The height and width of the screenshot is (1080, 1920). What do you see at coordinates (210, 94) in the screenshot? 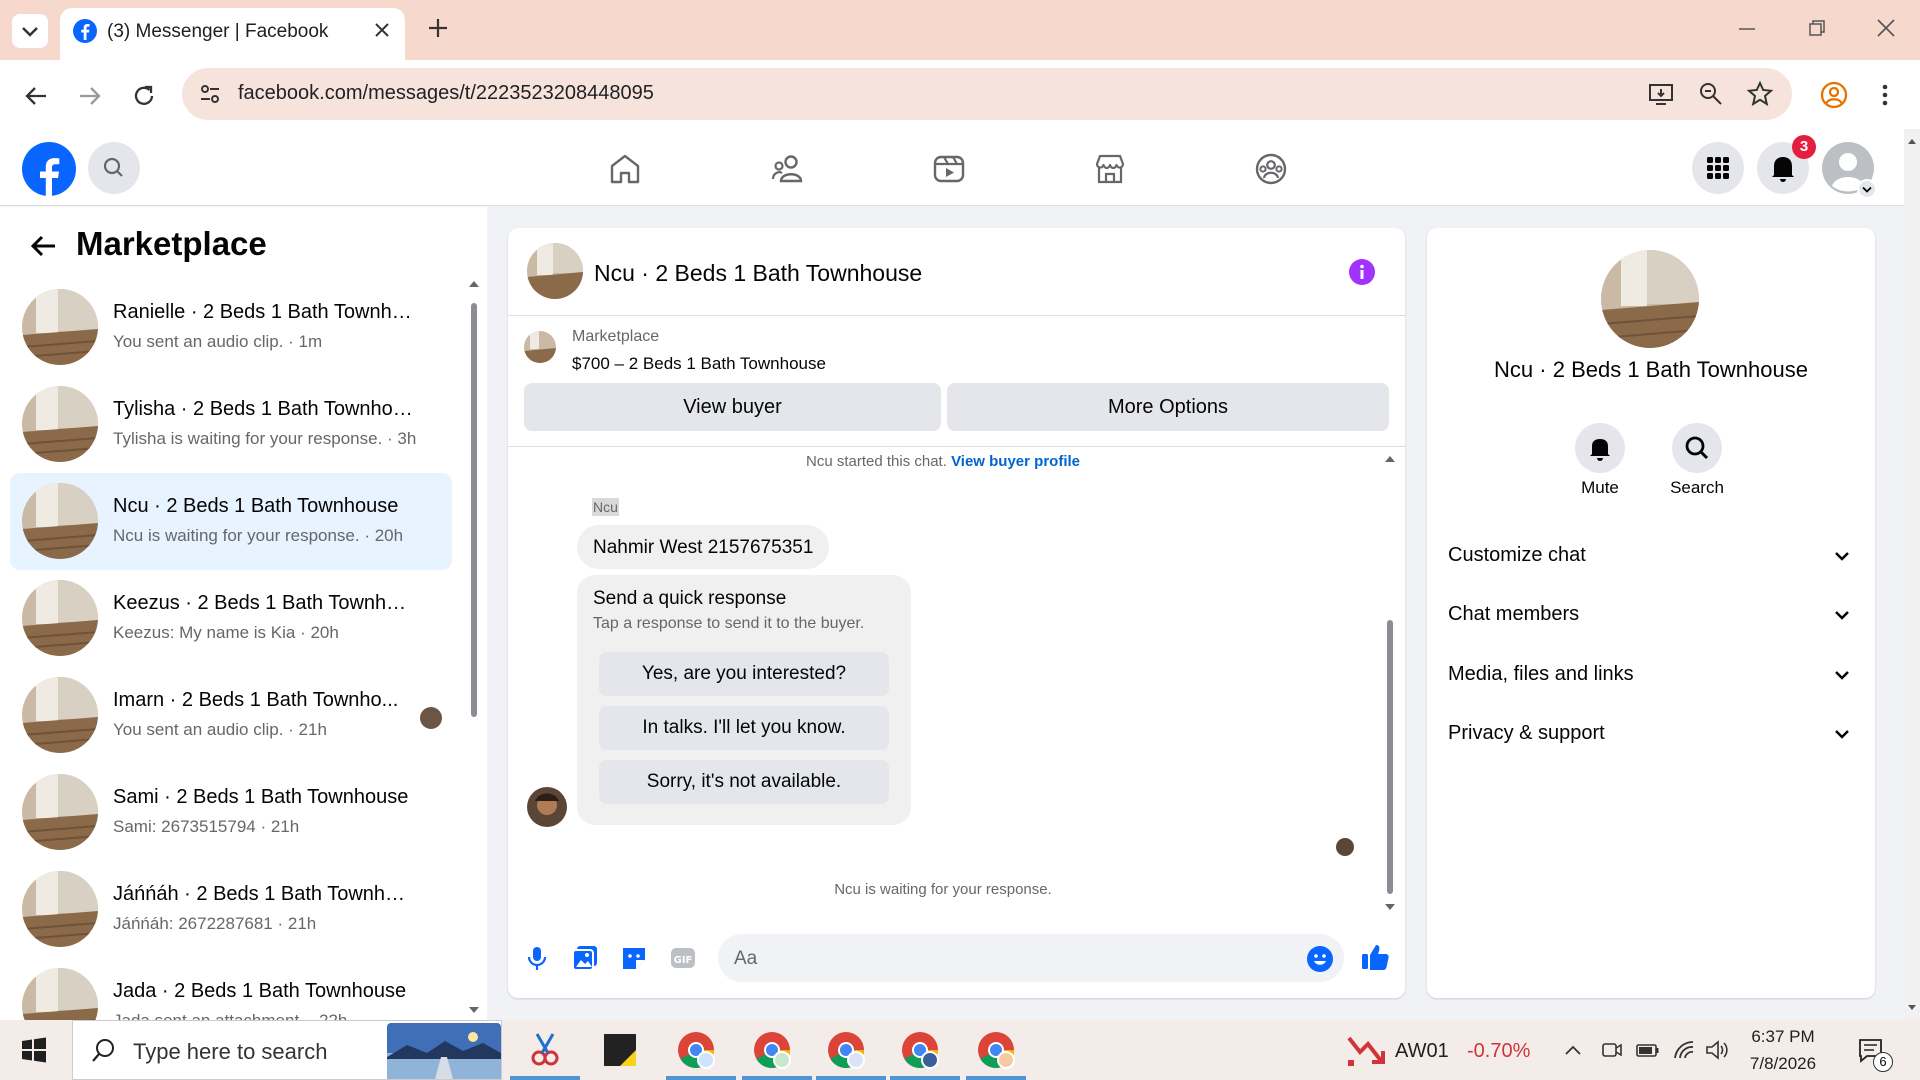
I see `site-info-icon` at bounding box center [210, 94].